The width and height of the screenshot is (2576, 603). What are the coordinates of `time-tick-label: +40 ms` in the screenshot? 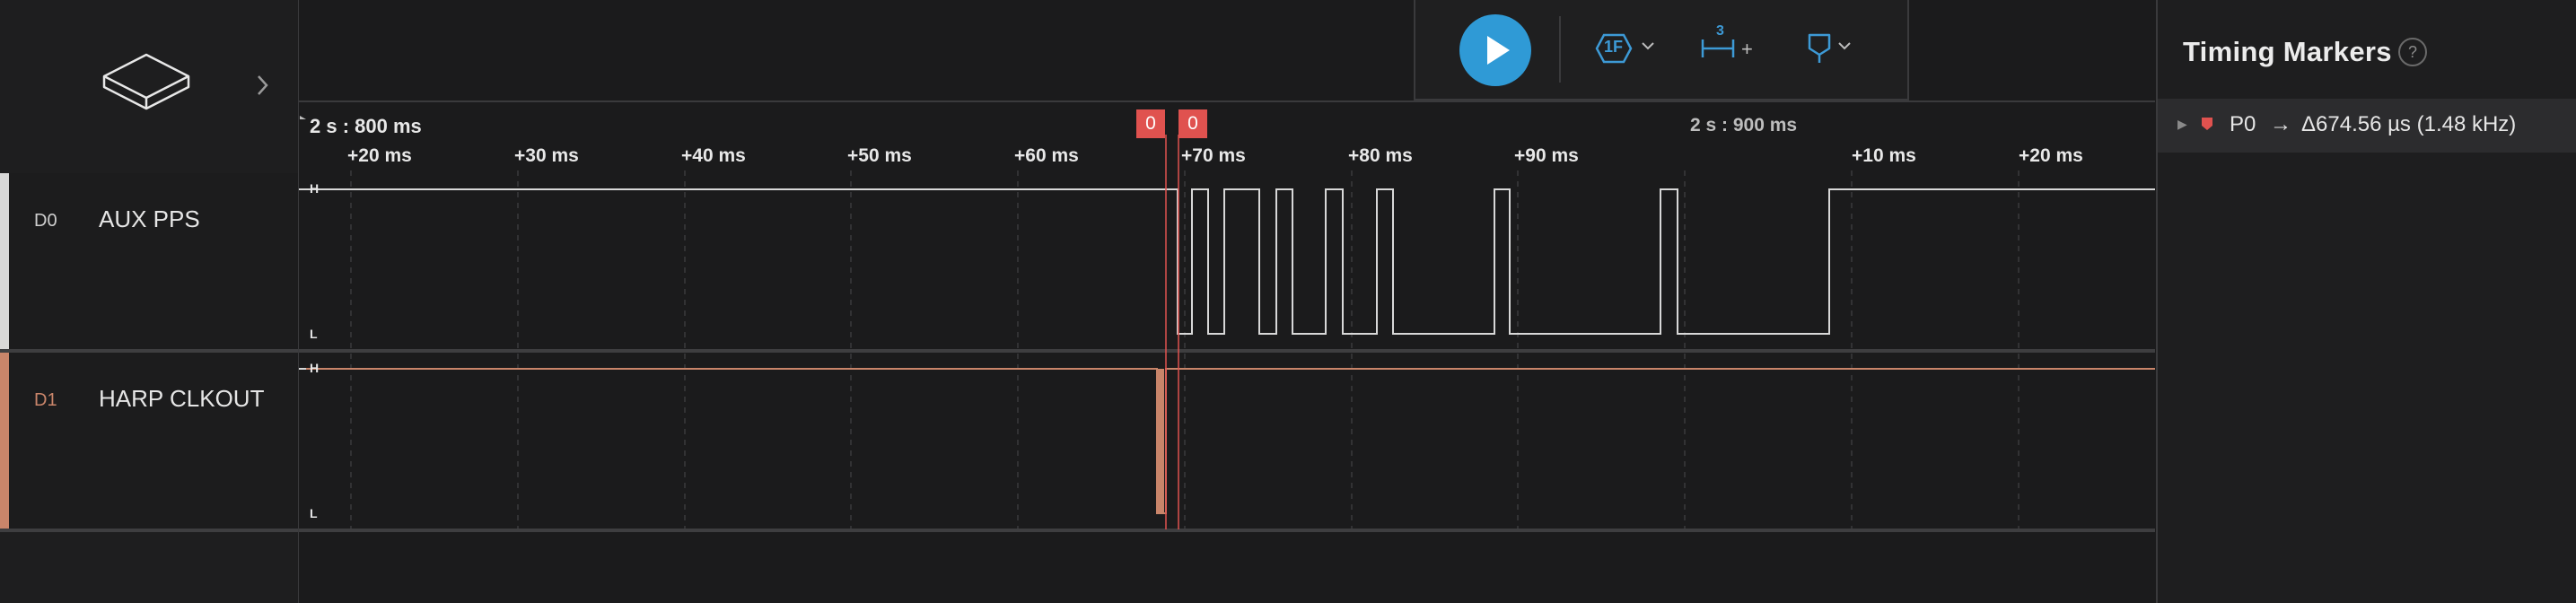 It's located at (713, 155).